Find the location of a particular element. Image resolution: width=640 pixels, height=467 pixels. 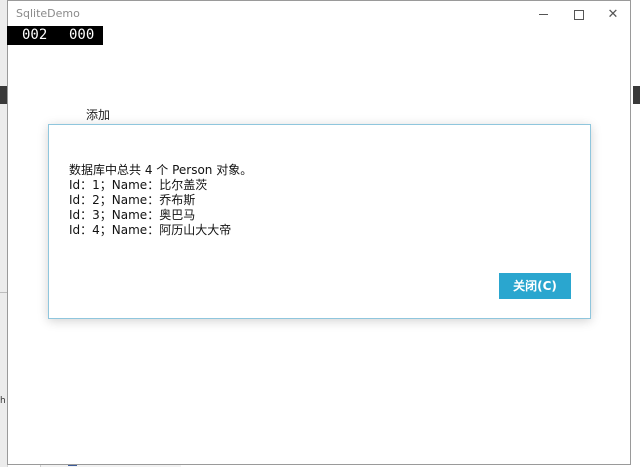

background-divider is located at coordinates (3, 292).